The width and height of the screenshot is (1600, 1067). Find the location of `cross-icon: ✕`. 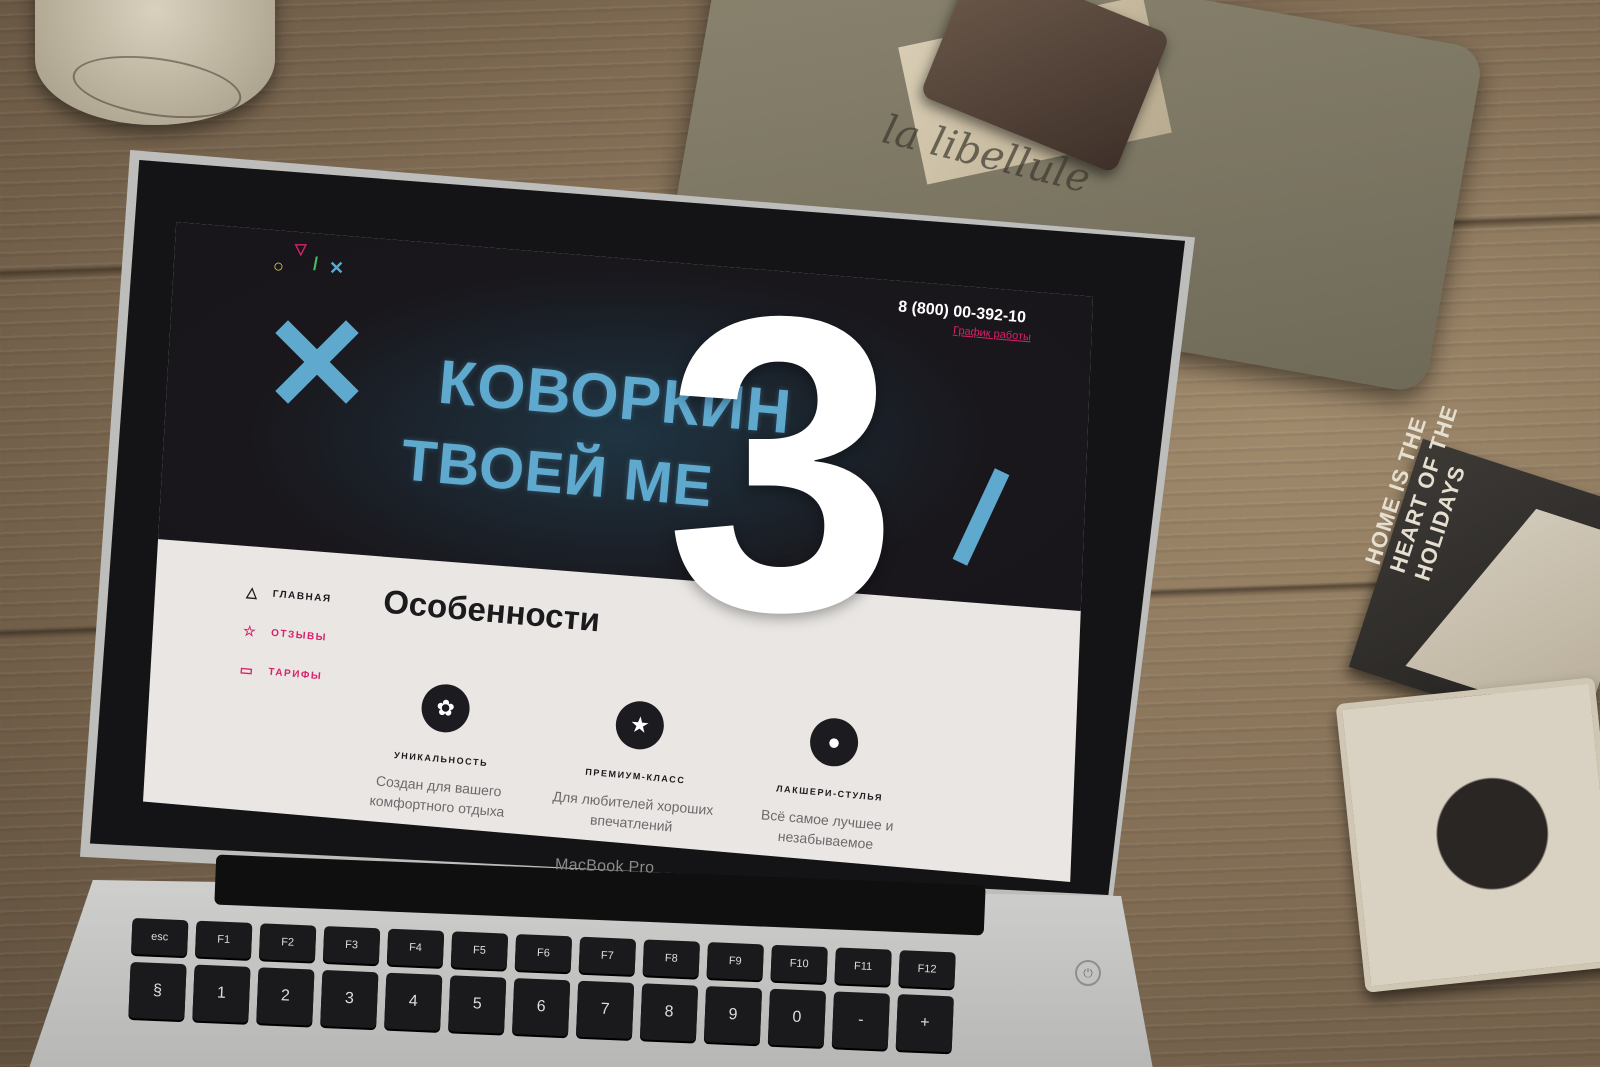

cross-icon: ✕ is located at coordinates (337, 268).